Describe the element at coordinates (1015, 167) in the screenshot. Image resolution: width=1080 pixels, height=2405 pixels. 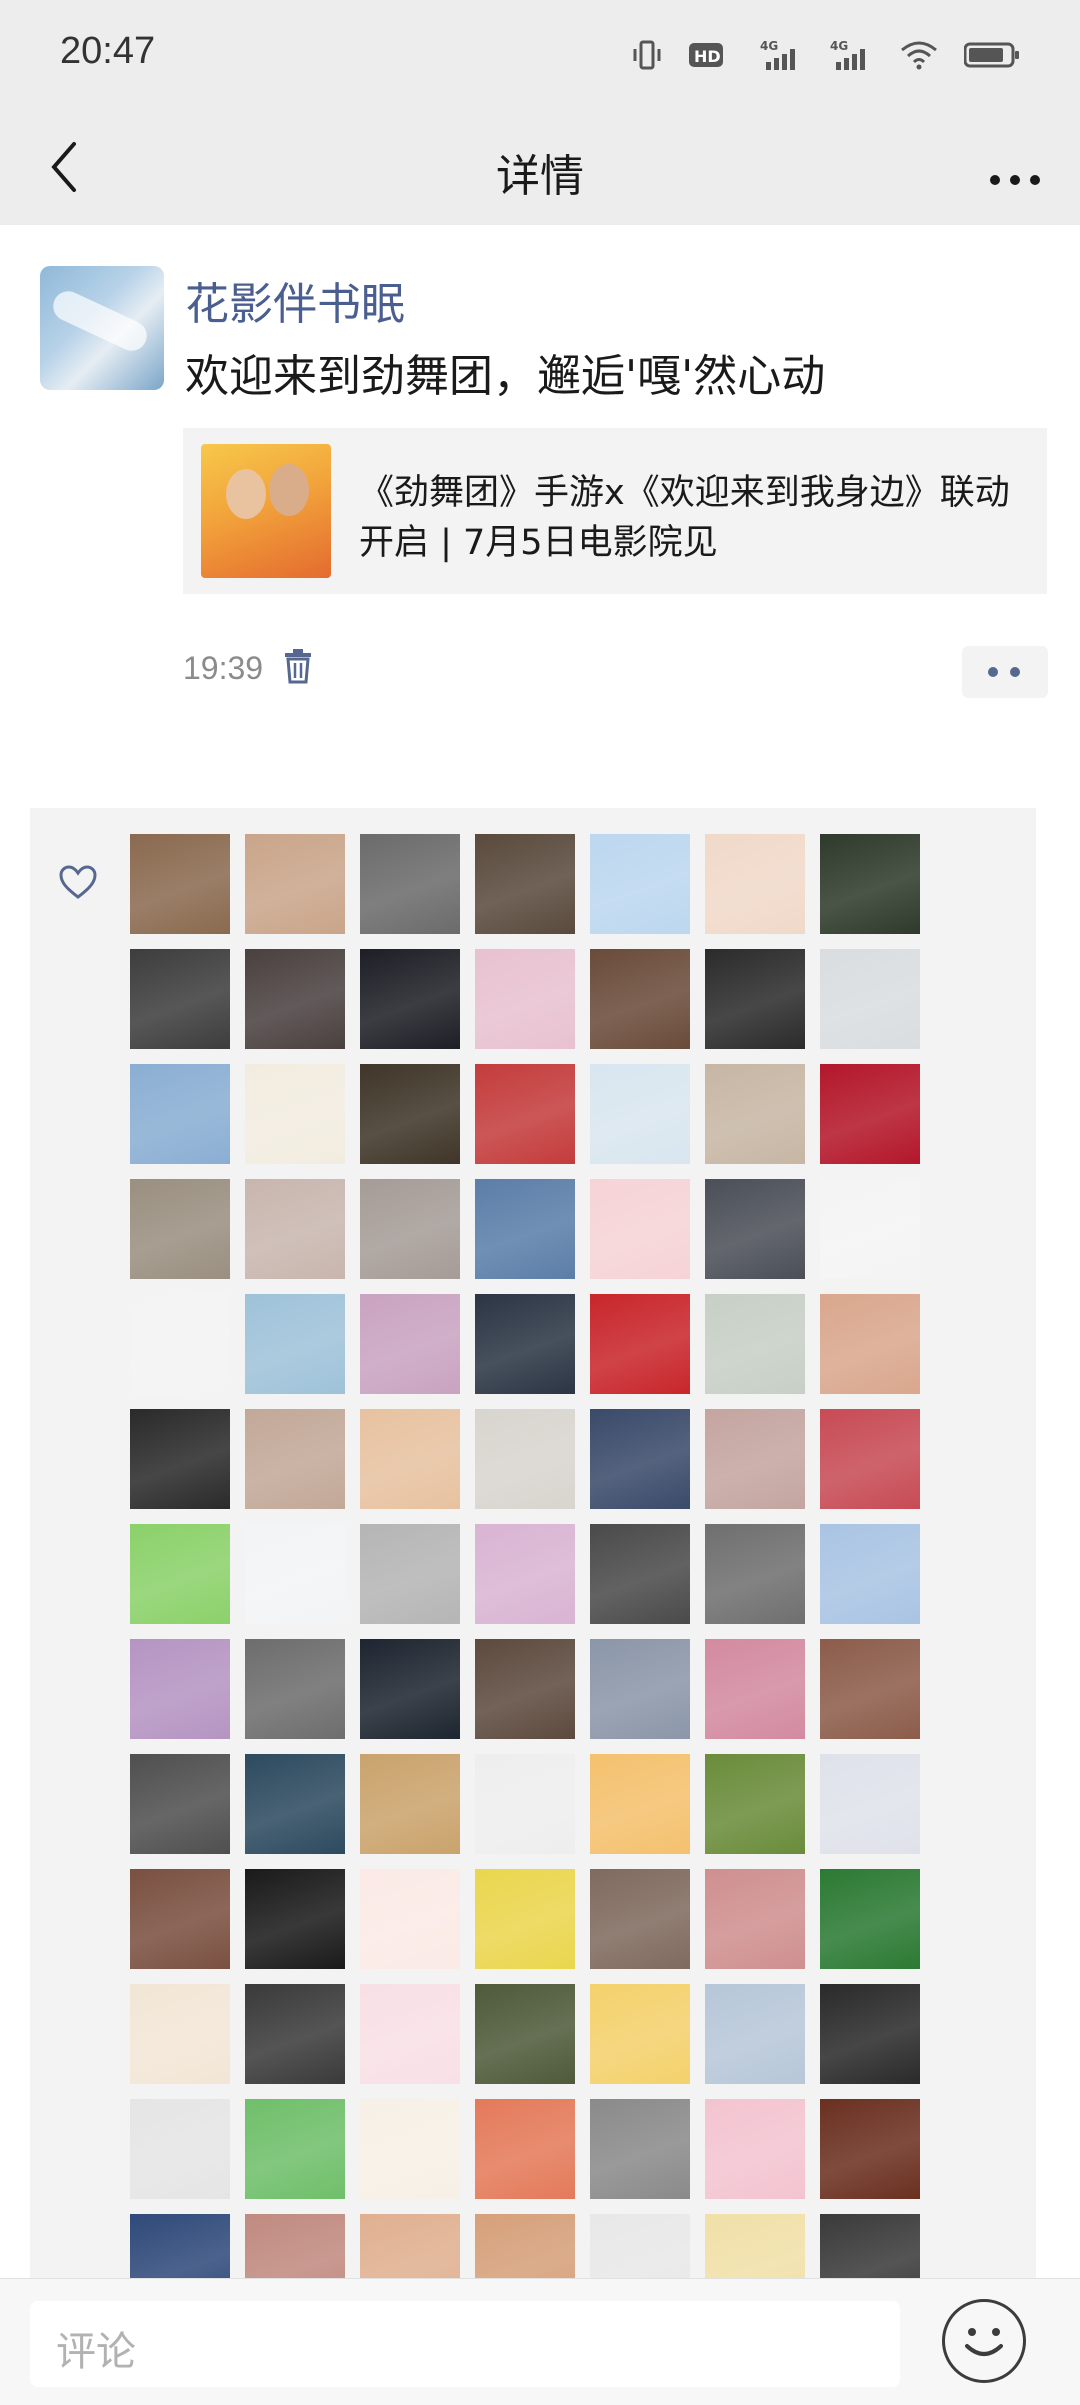
I see `more-button` at that location.